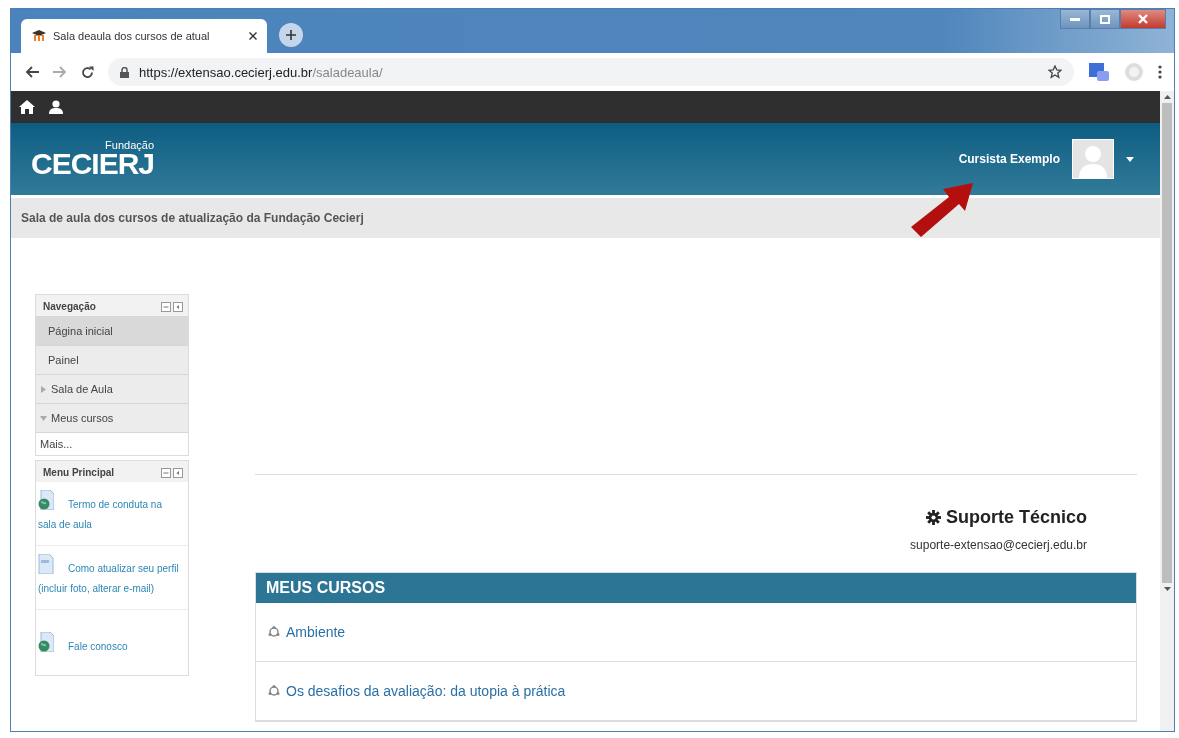 This screenshot has width=1179, height=738. I want to click on plus-icon, so click(291, 35).